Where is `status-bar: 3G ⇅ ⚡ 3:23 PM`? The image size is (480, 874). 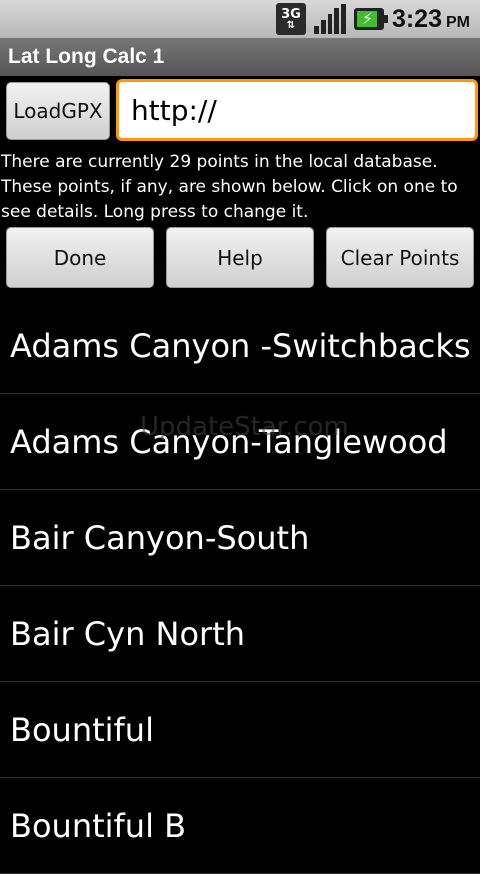
status-bar: 3G ⇅ ⚡ 3:23 PM is located at coordinates (240, 19).